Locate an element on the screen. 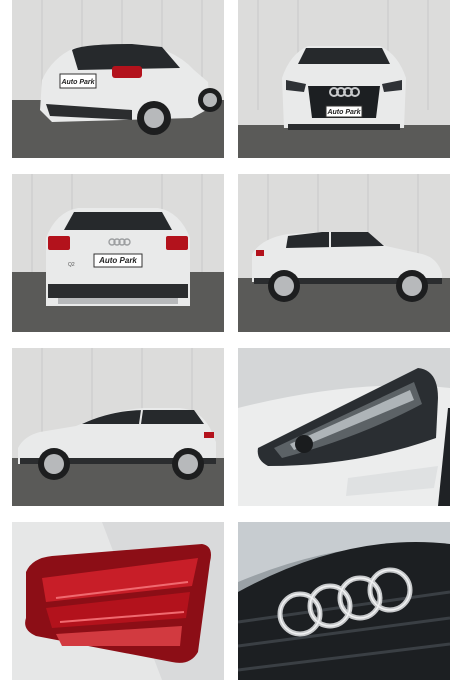 The height and width of the screenshot is (680, 452). headlight-detail-image is located at coordinates (344, 427).